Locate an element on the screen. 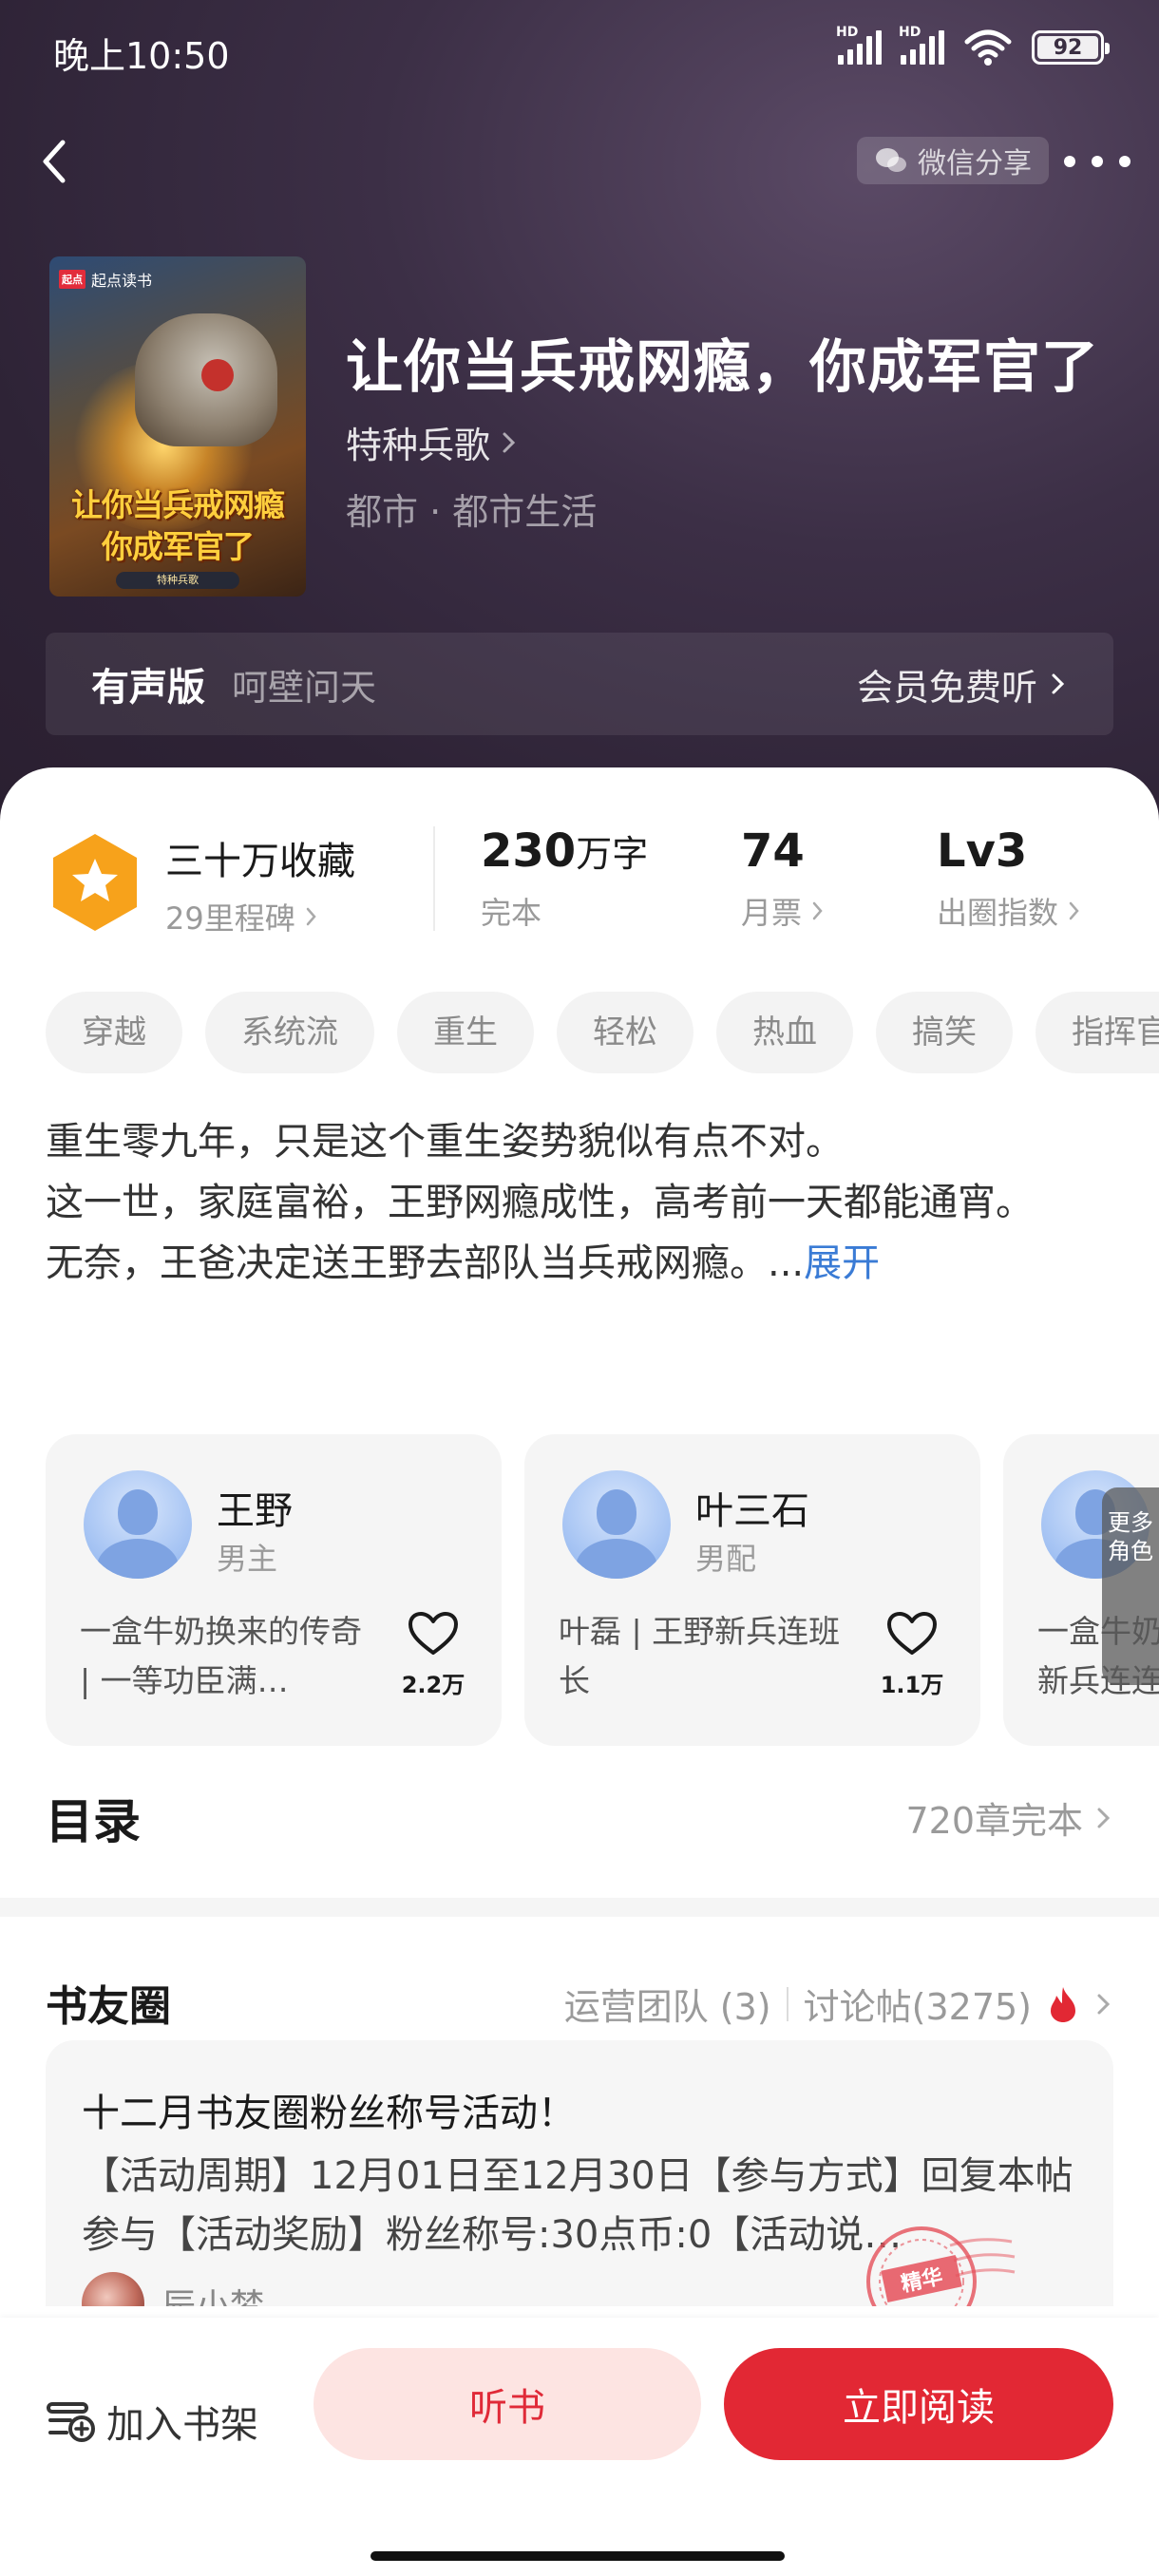 The width and height of the screenshot is (1159, 2576). cellular-signal-icon: HD is located at coordinates (859, 45).